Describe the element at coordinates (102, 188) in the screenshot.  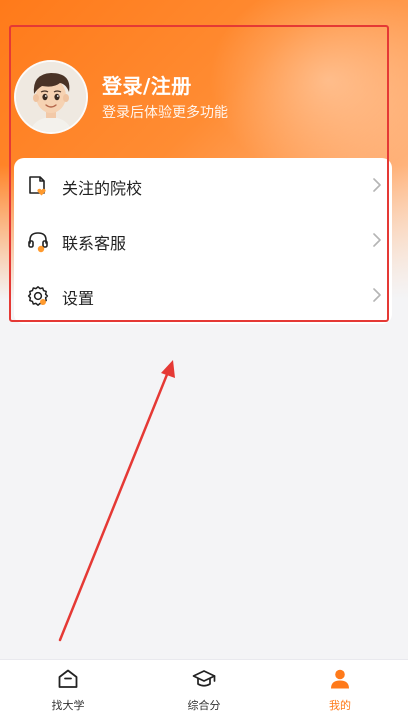
I see `menu-item-label: 关注的院校` at that location.